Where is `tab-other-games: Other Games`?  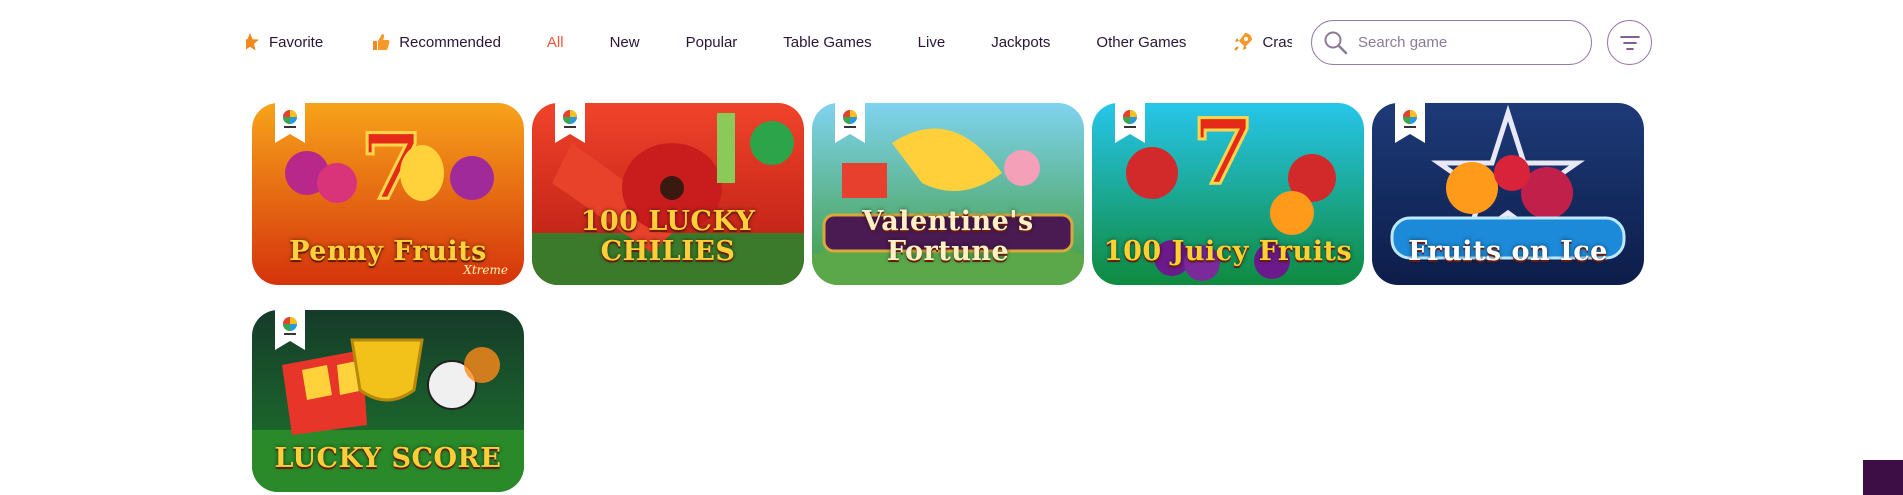 tab-other-games: Other Games is located at coordinates (1141, 42).